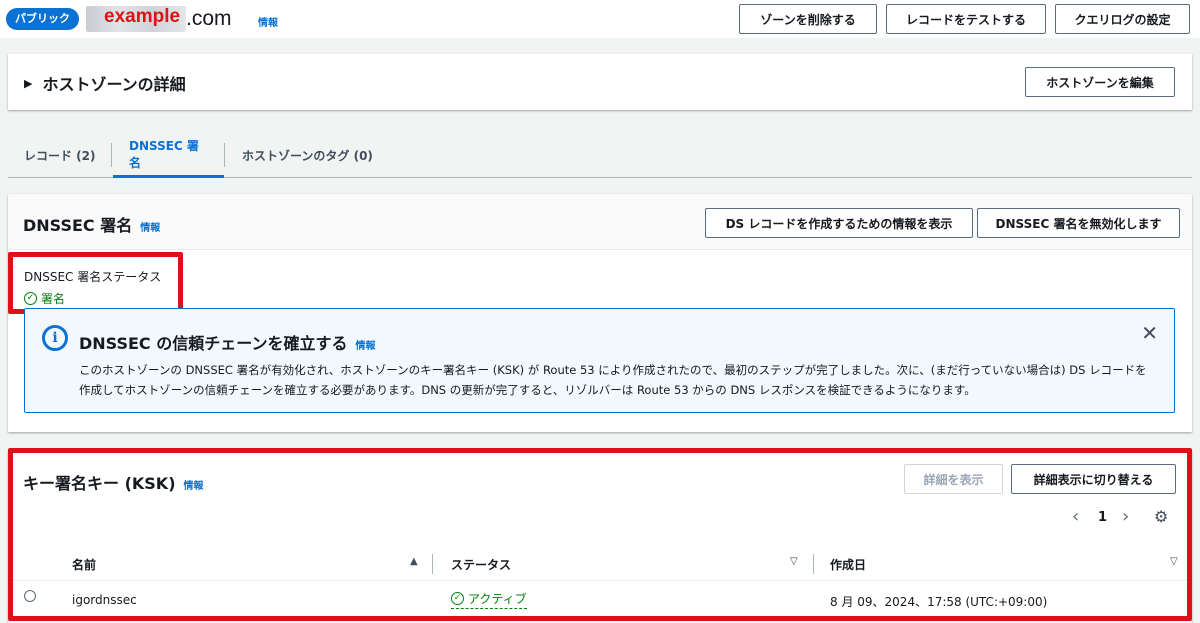  I want to click on dnssec-panel-title: DNSSEC 署名 情報, so click(91, 224).